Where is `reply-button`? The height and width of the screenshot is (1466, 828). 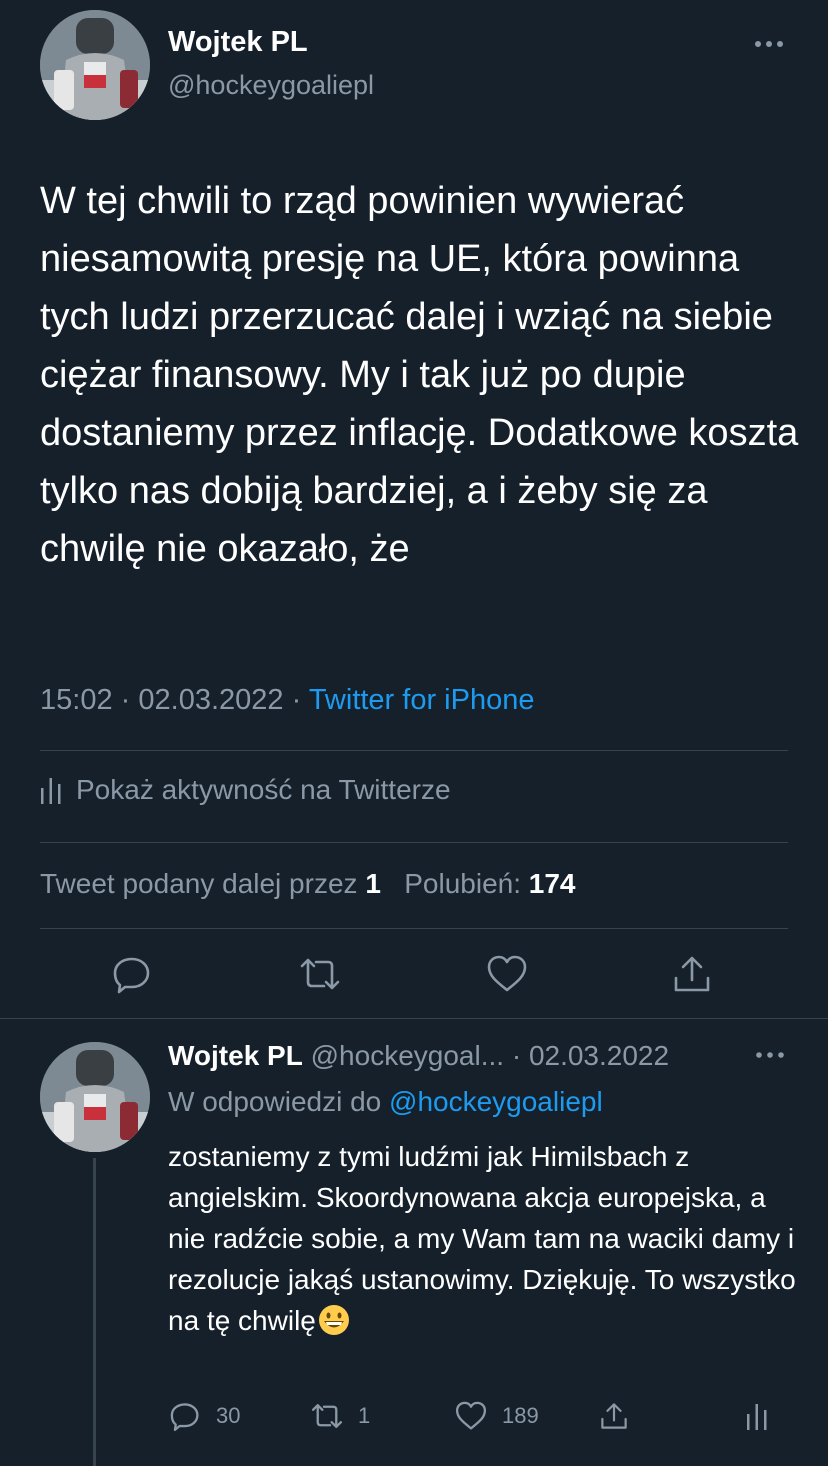 reply-button is located at coordinates (132, 974).